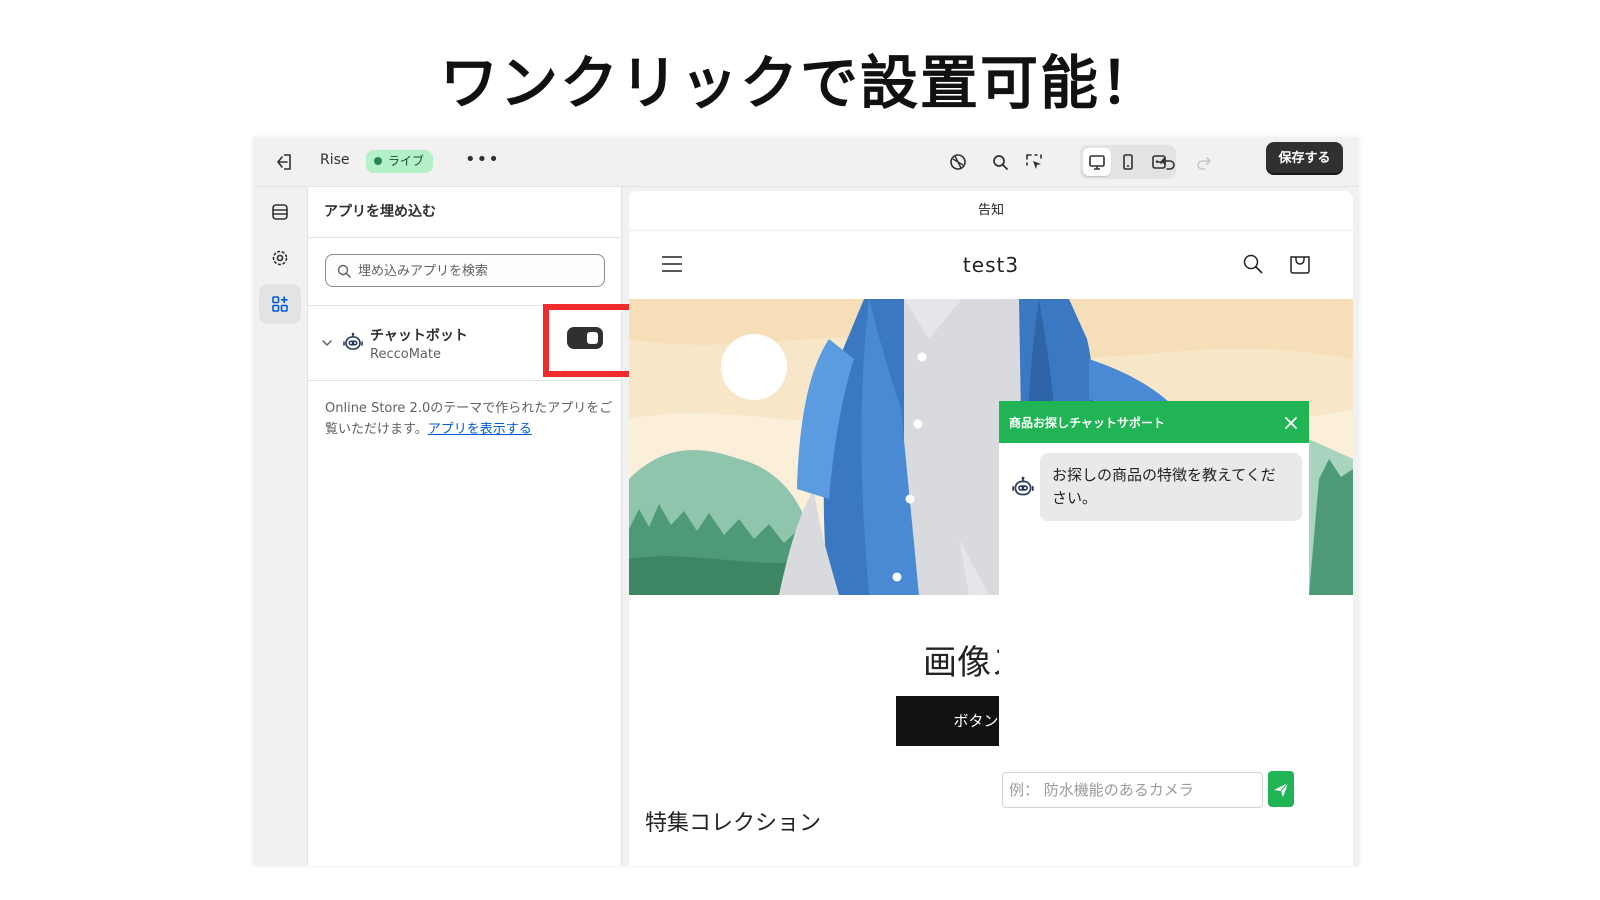 The image size is (1600, 900). I want to click on live-status-badge: ライブ, so click(400, 161).